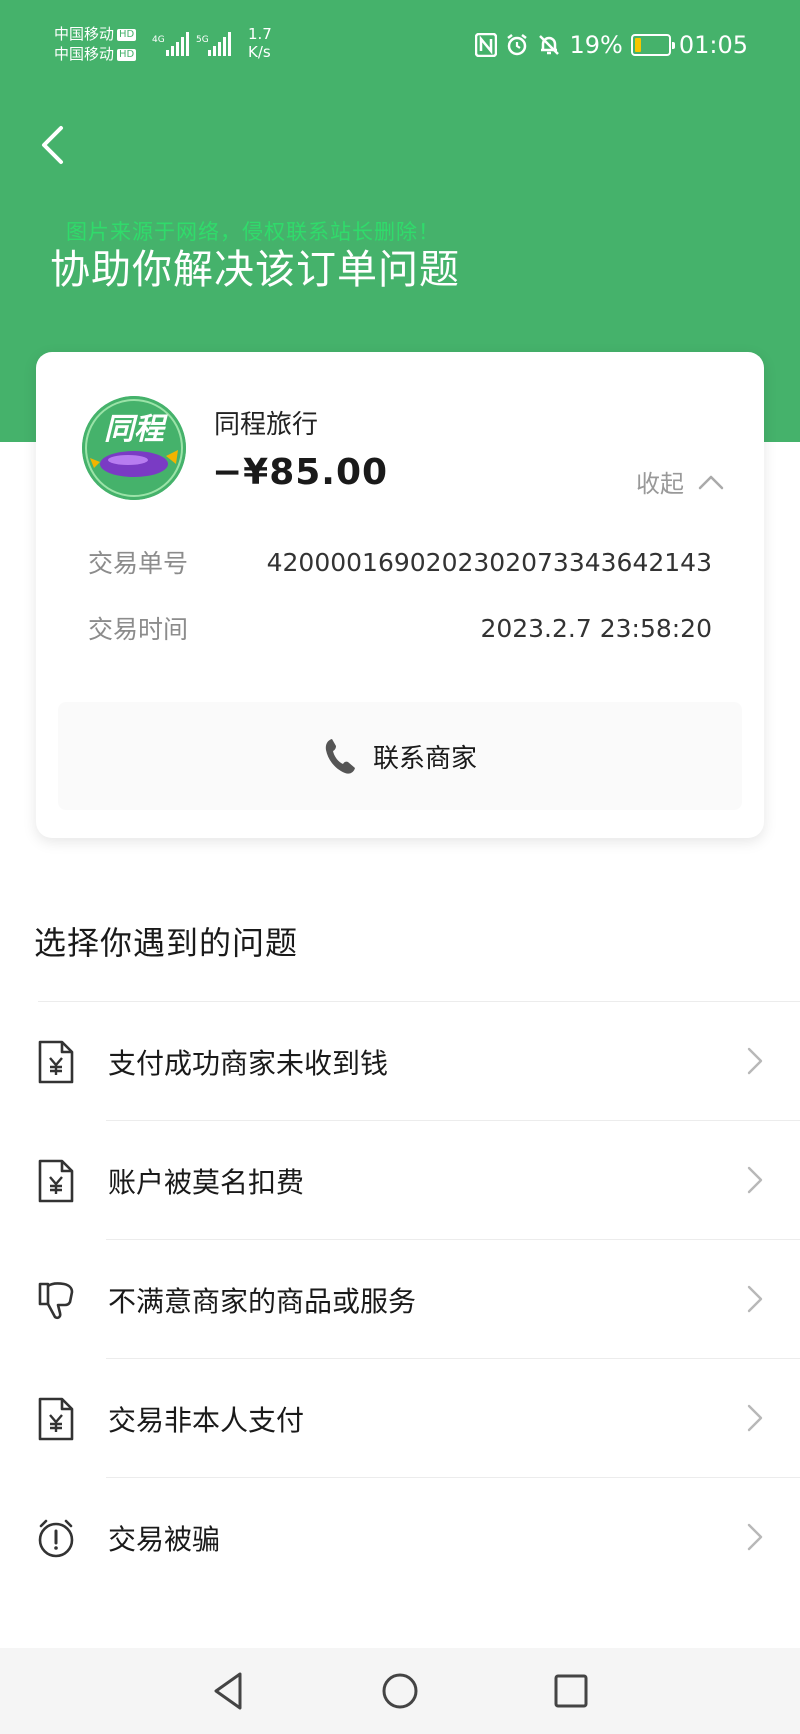 This screenshot has width=800, height=1734. I want to click on status-icons: 19% 01:05, so click(611, 45).